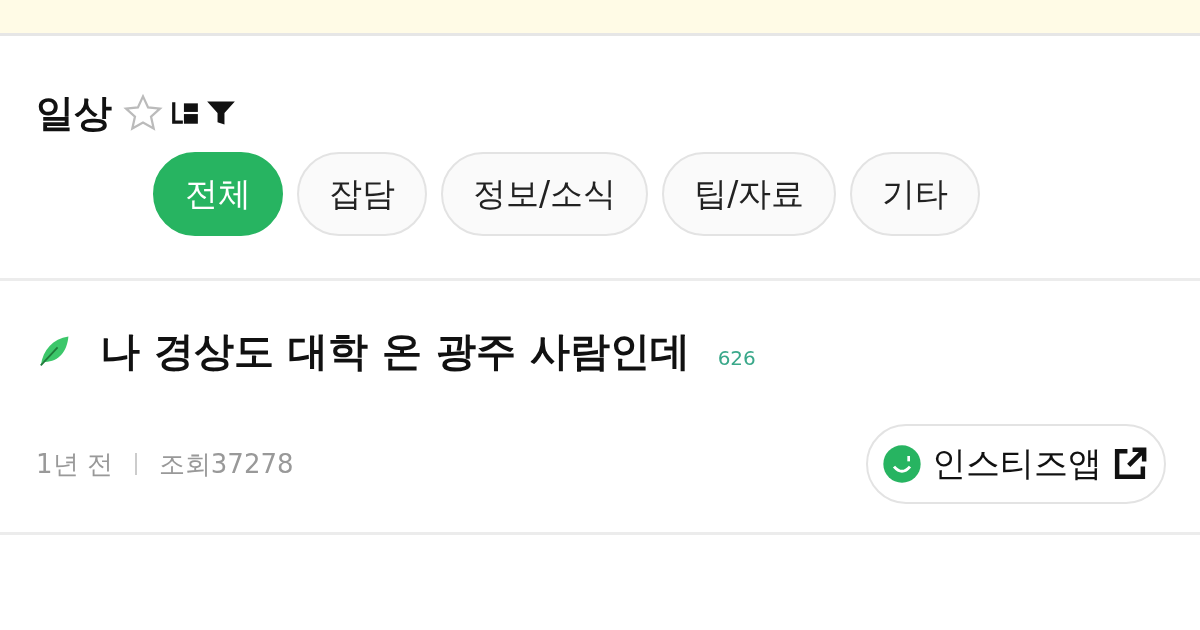 Image resolution: width=1200 pixels, height=630 pixels. What do you see at coordinates (749, 194) in the screenshot?
I see `category-tab: 팁/자료` at bounding box center [749, 194].